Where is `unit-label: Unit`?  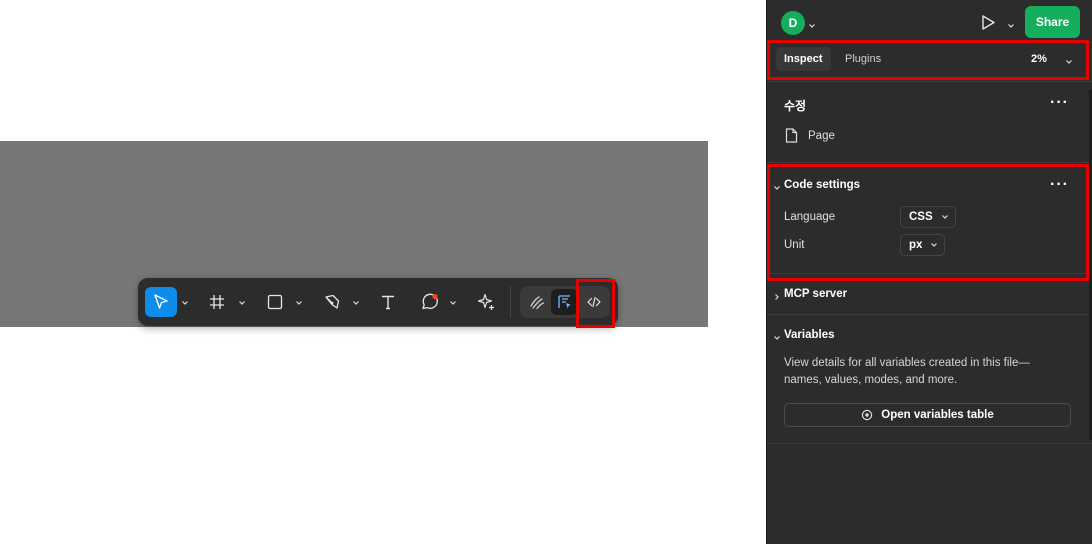 unit-label: Unit is located at coordinates (794, 245).